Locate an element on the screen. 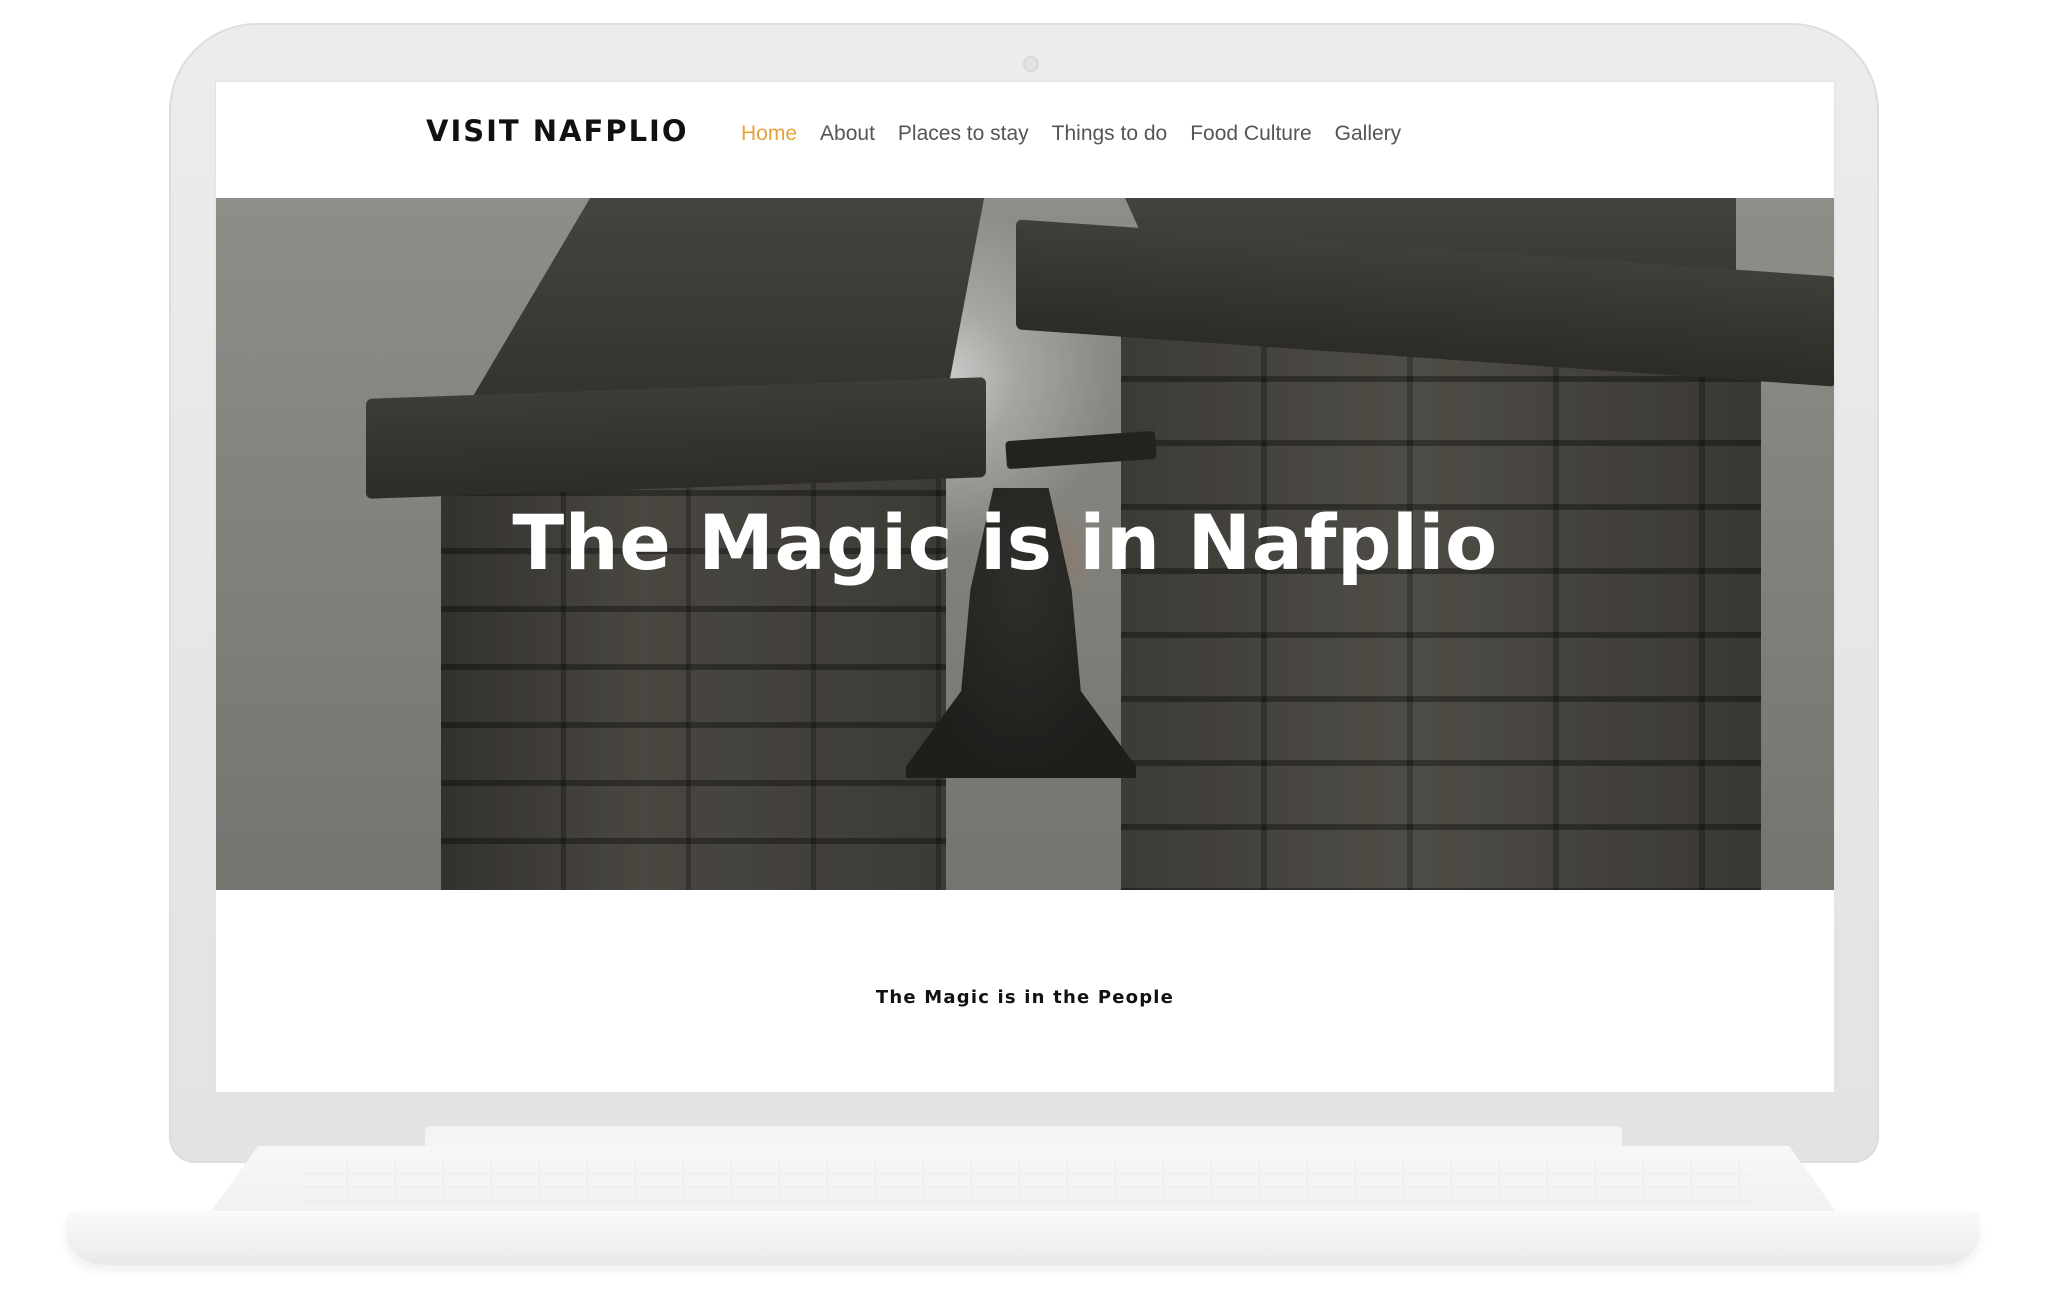  nav-item-food-culture: Food Culture is located at coordinates (1250, 134).